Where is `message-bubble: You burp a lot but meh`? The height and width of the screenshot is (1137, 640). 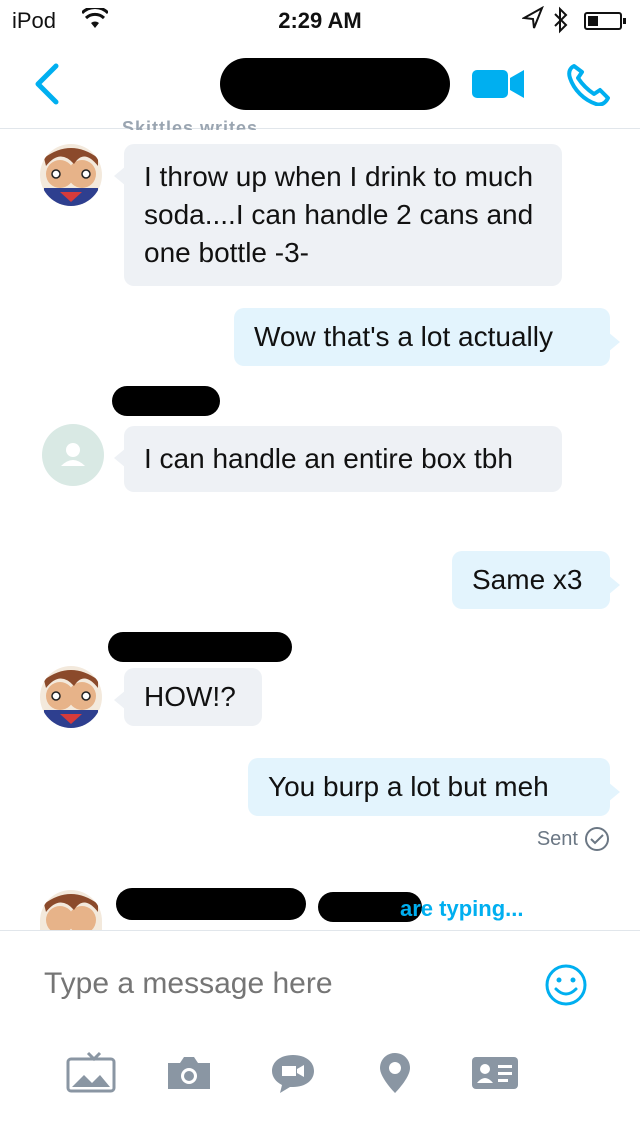
message-bubble: You burp a lot but meh is located at coordinates (434, 787).